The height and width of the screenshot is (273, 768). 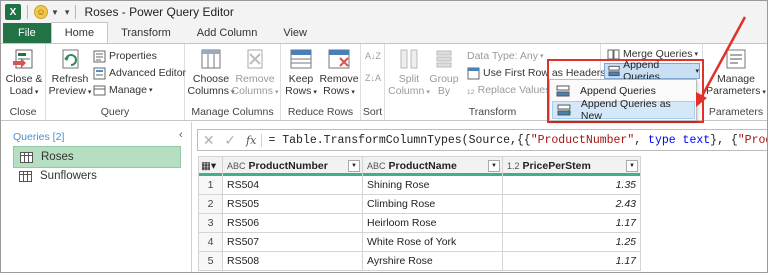 I want to click on append-menu: Append Queries Append Queries as New, so click(x=623, y=100).